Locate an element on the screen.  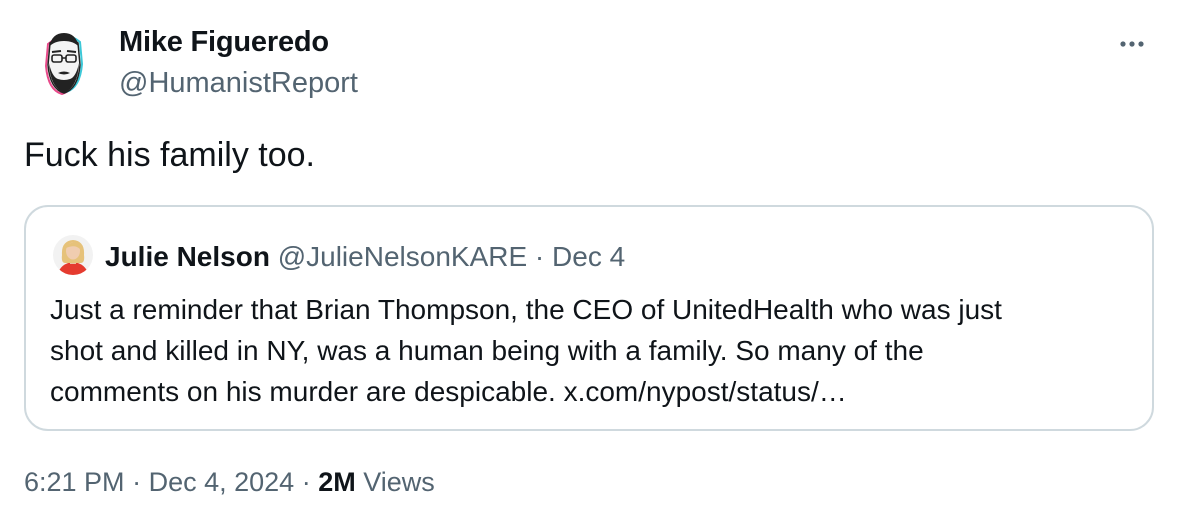
more-horizontal-icon is located at coordinates (1132, 44).